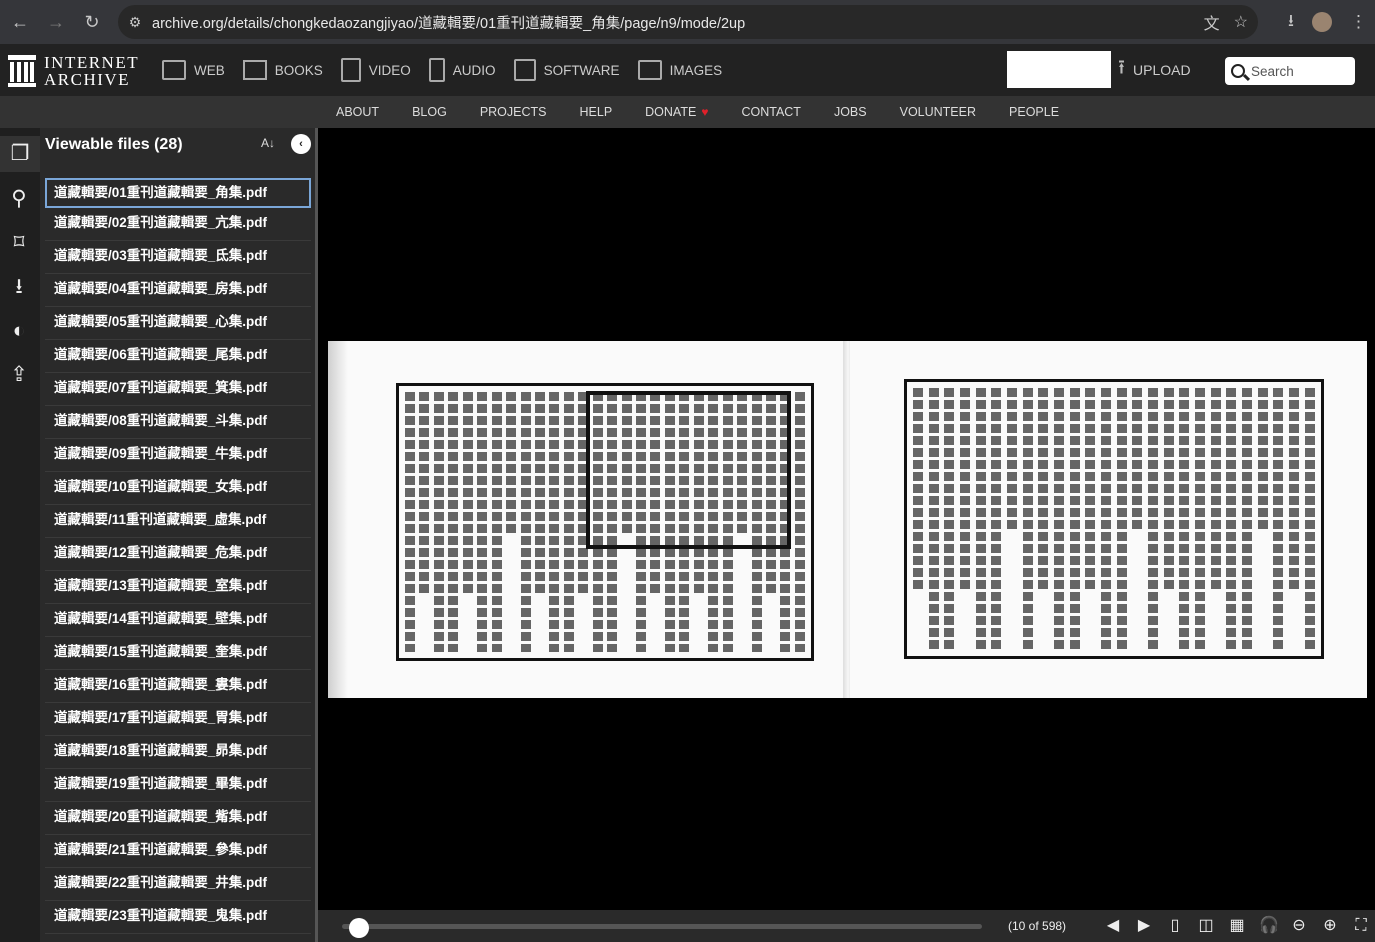 This screenshot has height=942, width=1375. What do you see at coordinates (1272, 71) in the screenshot?
I see `search-placeholder: Search` at bounding box center [1272, 71].